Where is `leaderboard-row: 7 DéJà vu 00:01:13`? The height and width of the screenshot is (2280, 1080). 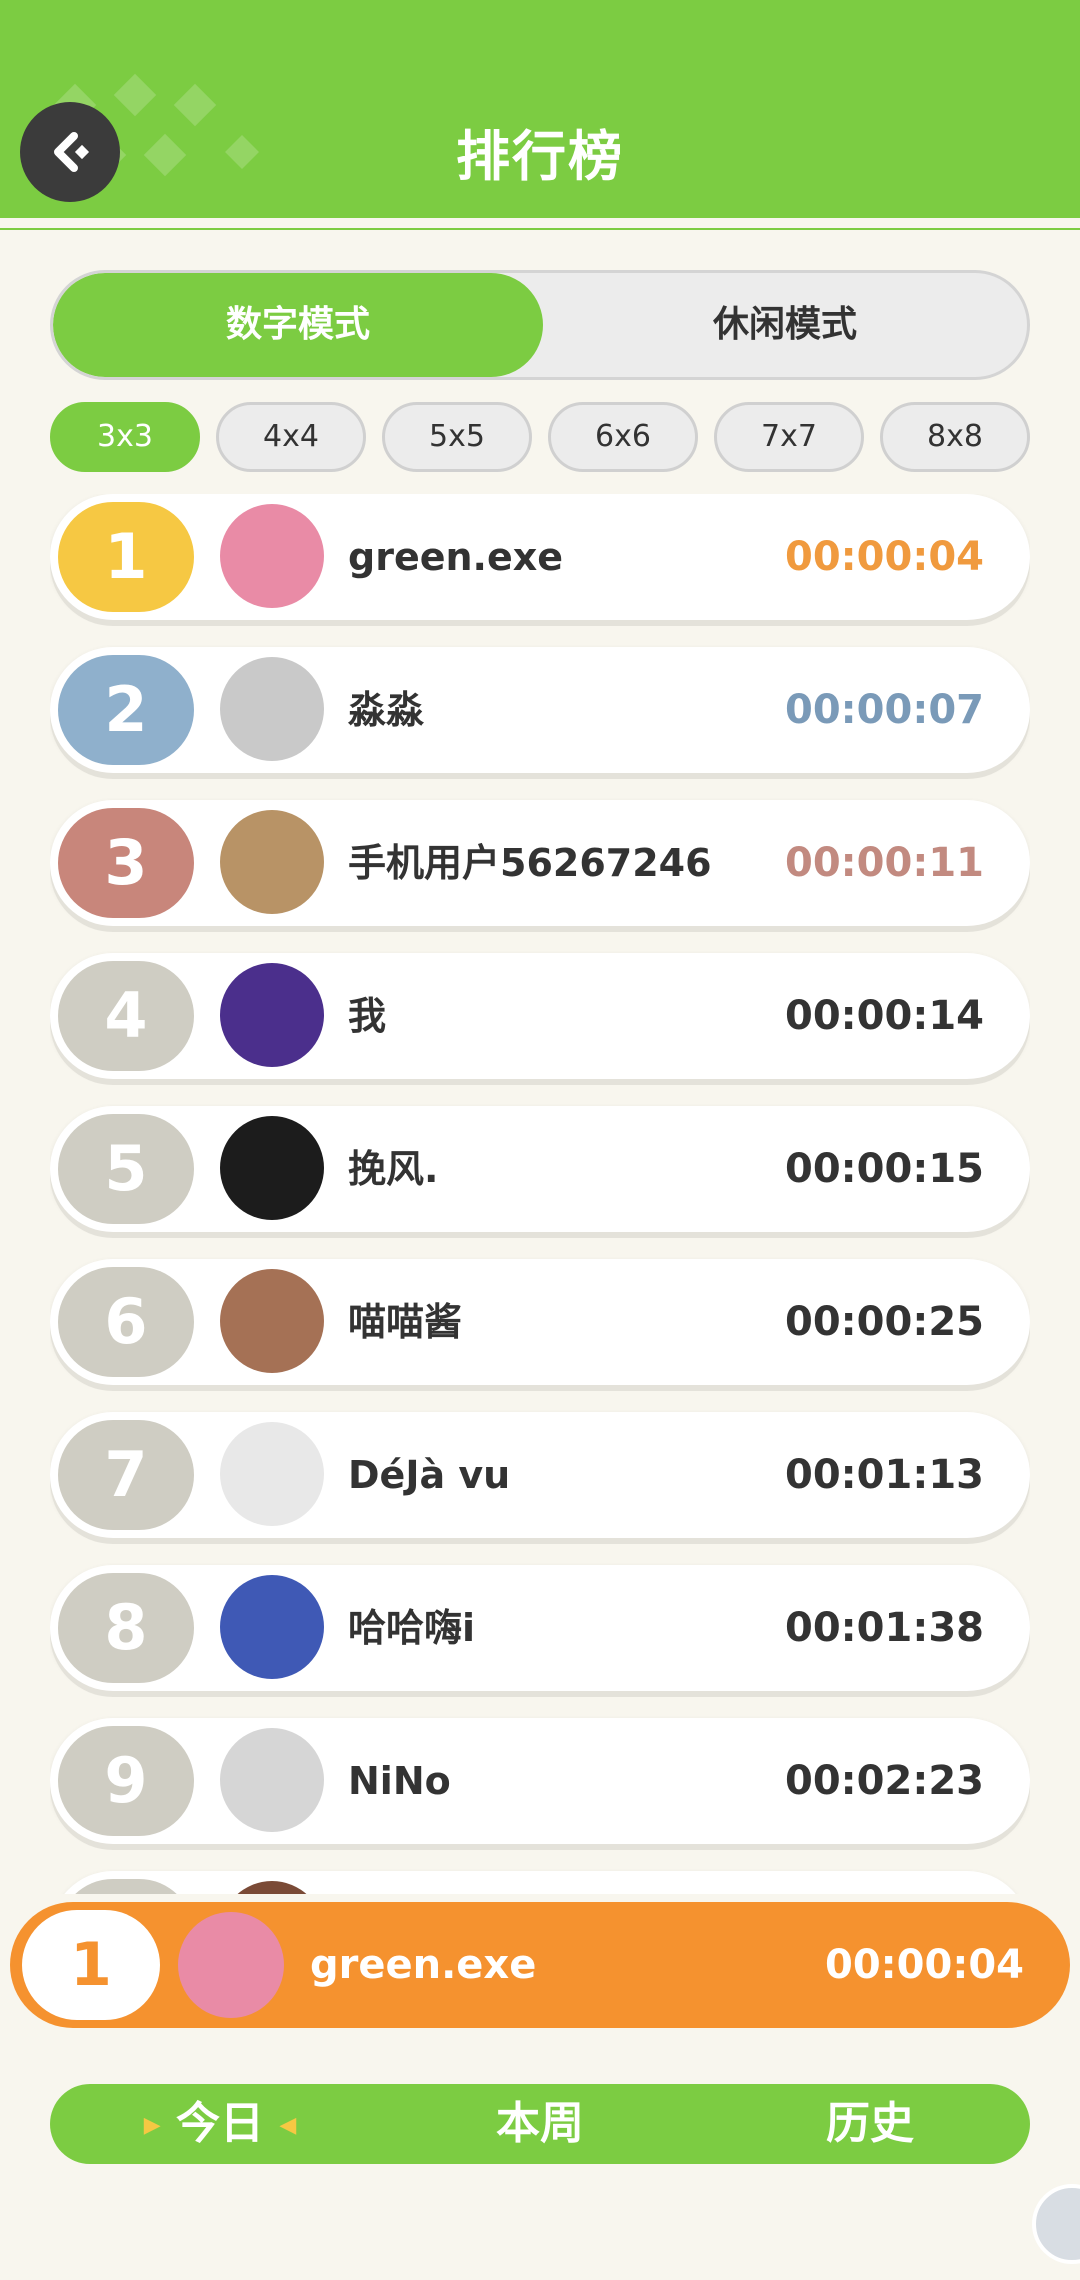
leaderboard-row: 7 DéJà vu 00:01:13 is located at coordinates (540, 1475).